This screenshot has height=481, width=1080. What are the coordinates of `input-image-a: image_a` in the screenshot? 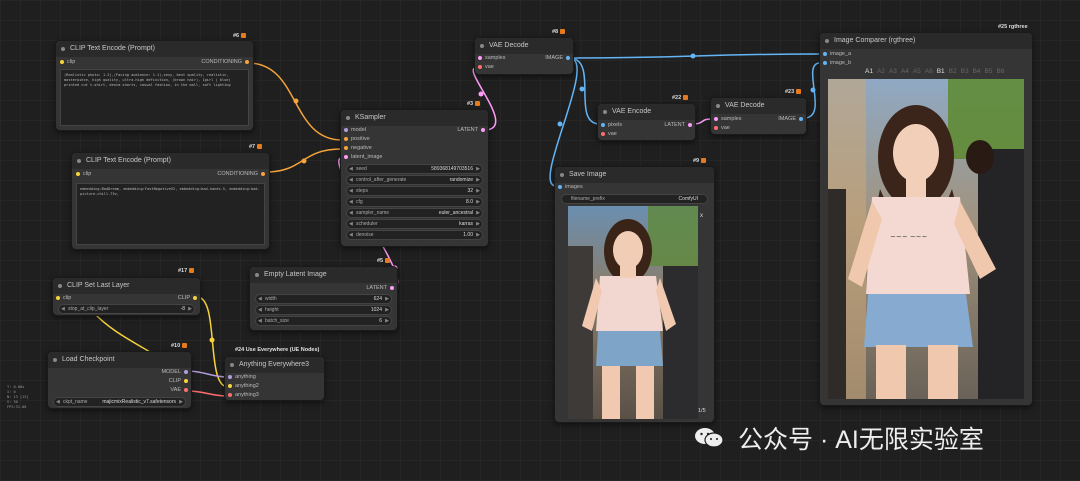 It's located at (837, 54).